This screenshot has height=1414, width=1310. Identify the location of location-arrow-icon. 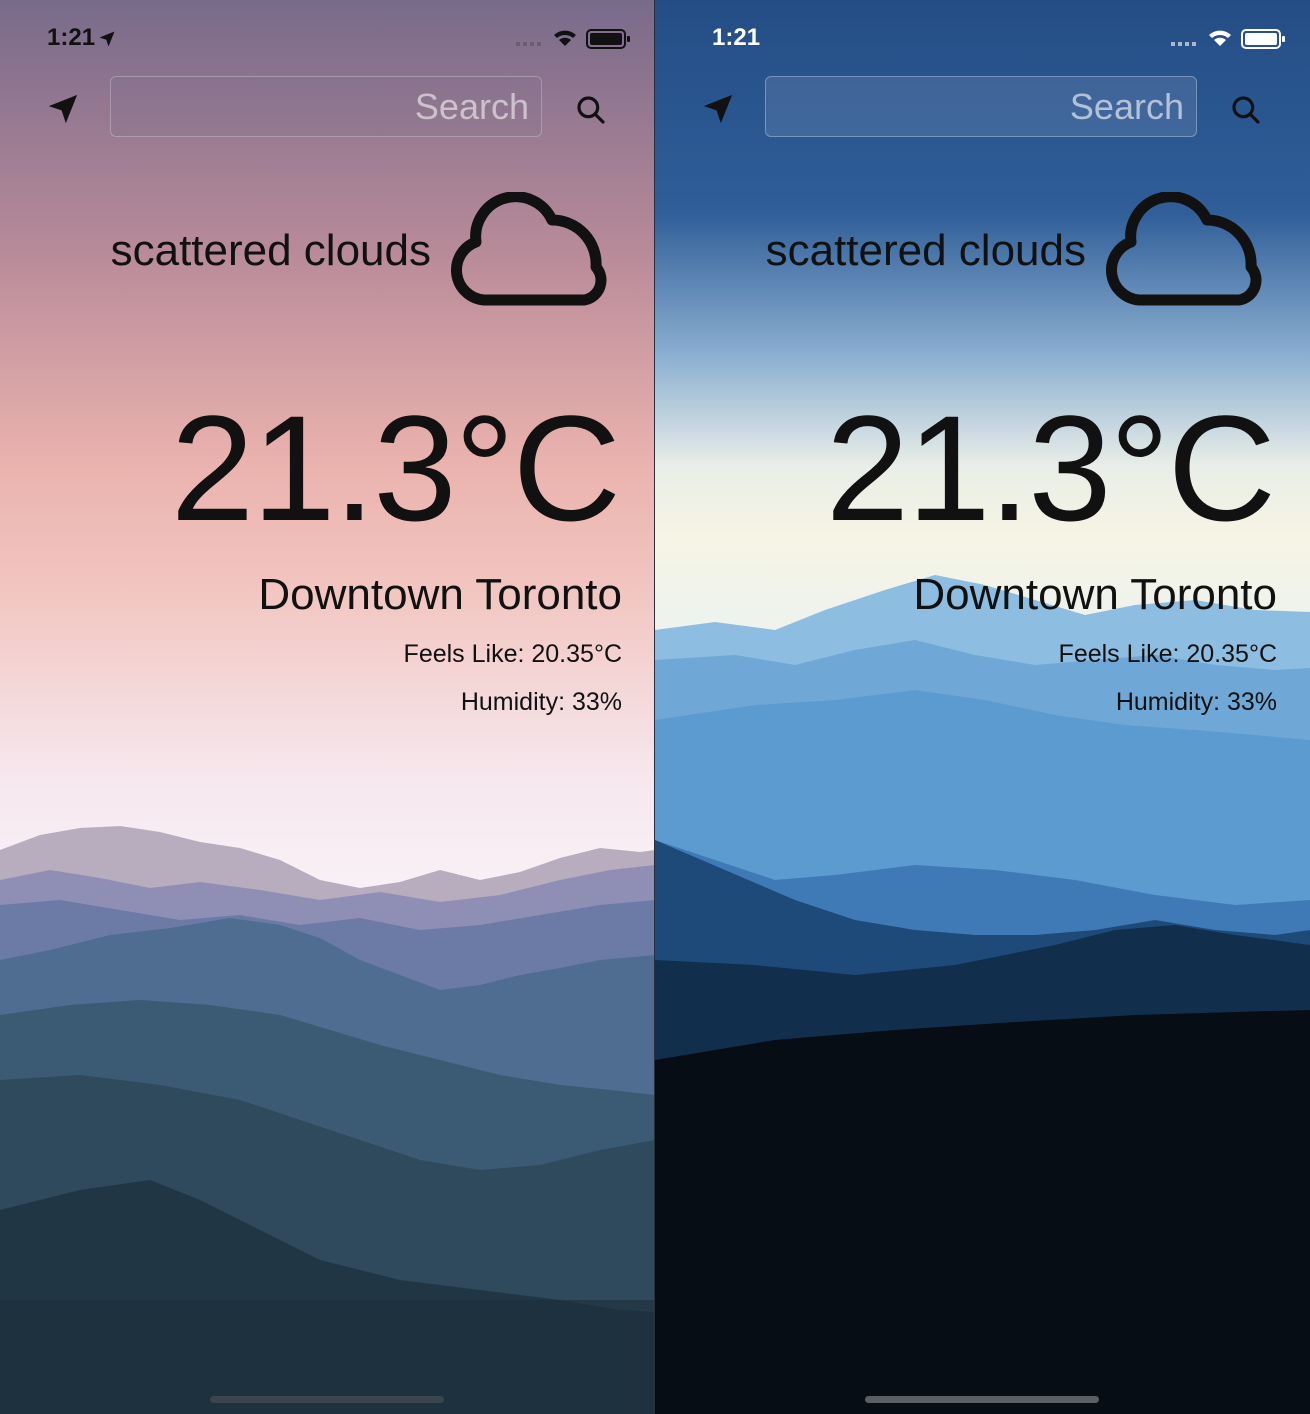
(107, 39).